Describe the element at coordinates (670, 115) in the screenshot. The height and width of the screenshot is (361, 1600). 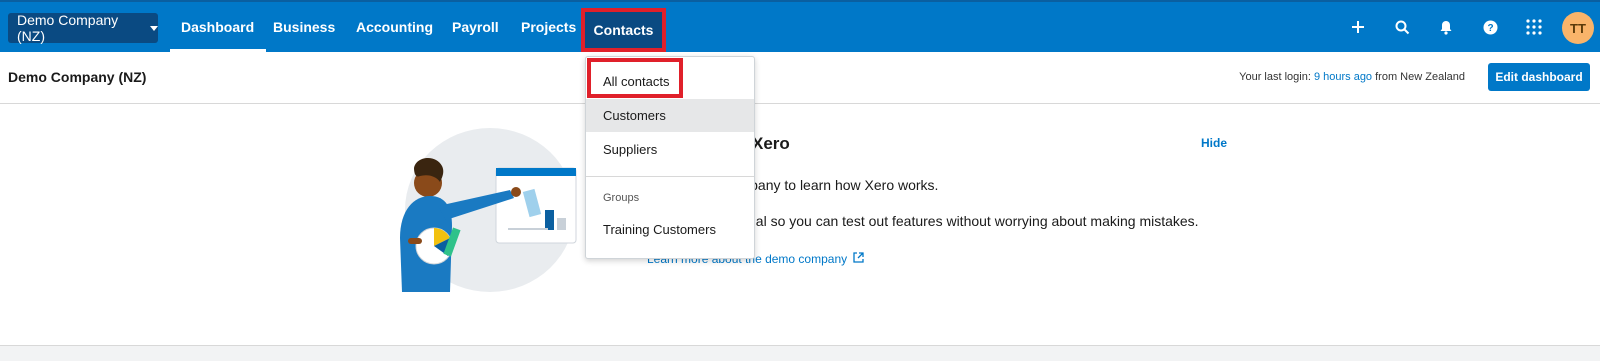
I see `menu-item-customers: Customers` at that location.